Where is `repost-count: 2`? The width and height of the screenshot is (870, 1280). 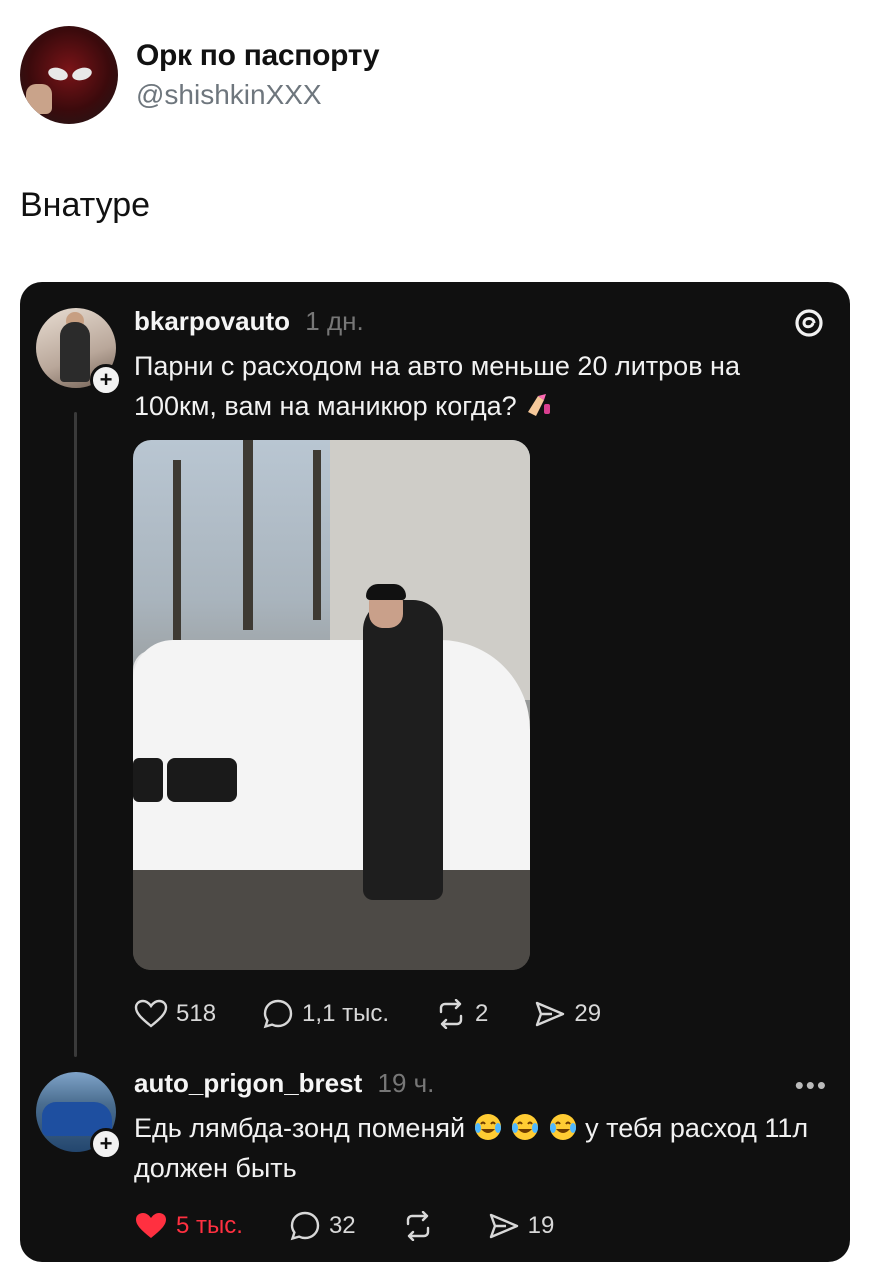 repost-count: 2 is located at coordinates (482, 1013).